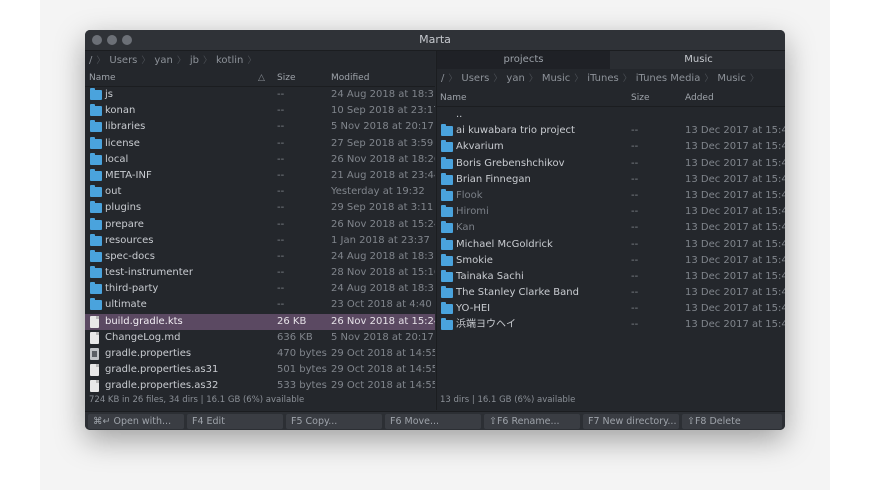 The width and height of the screenshot is (870, 490). Describe the element at coordinates (474, 260) in the screenshot. I see `file-name: Smokie` at that location.